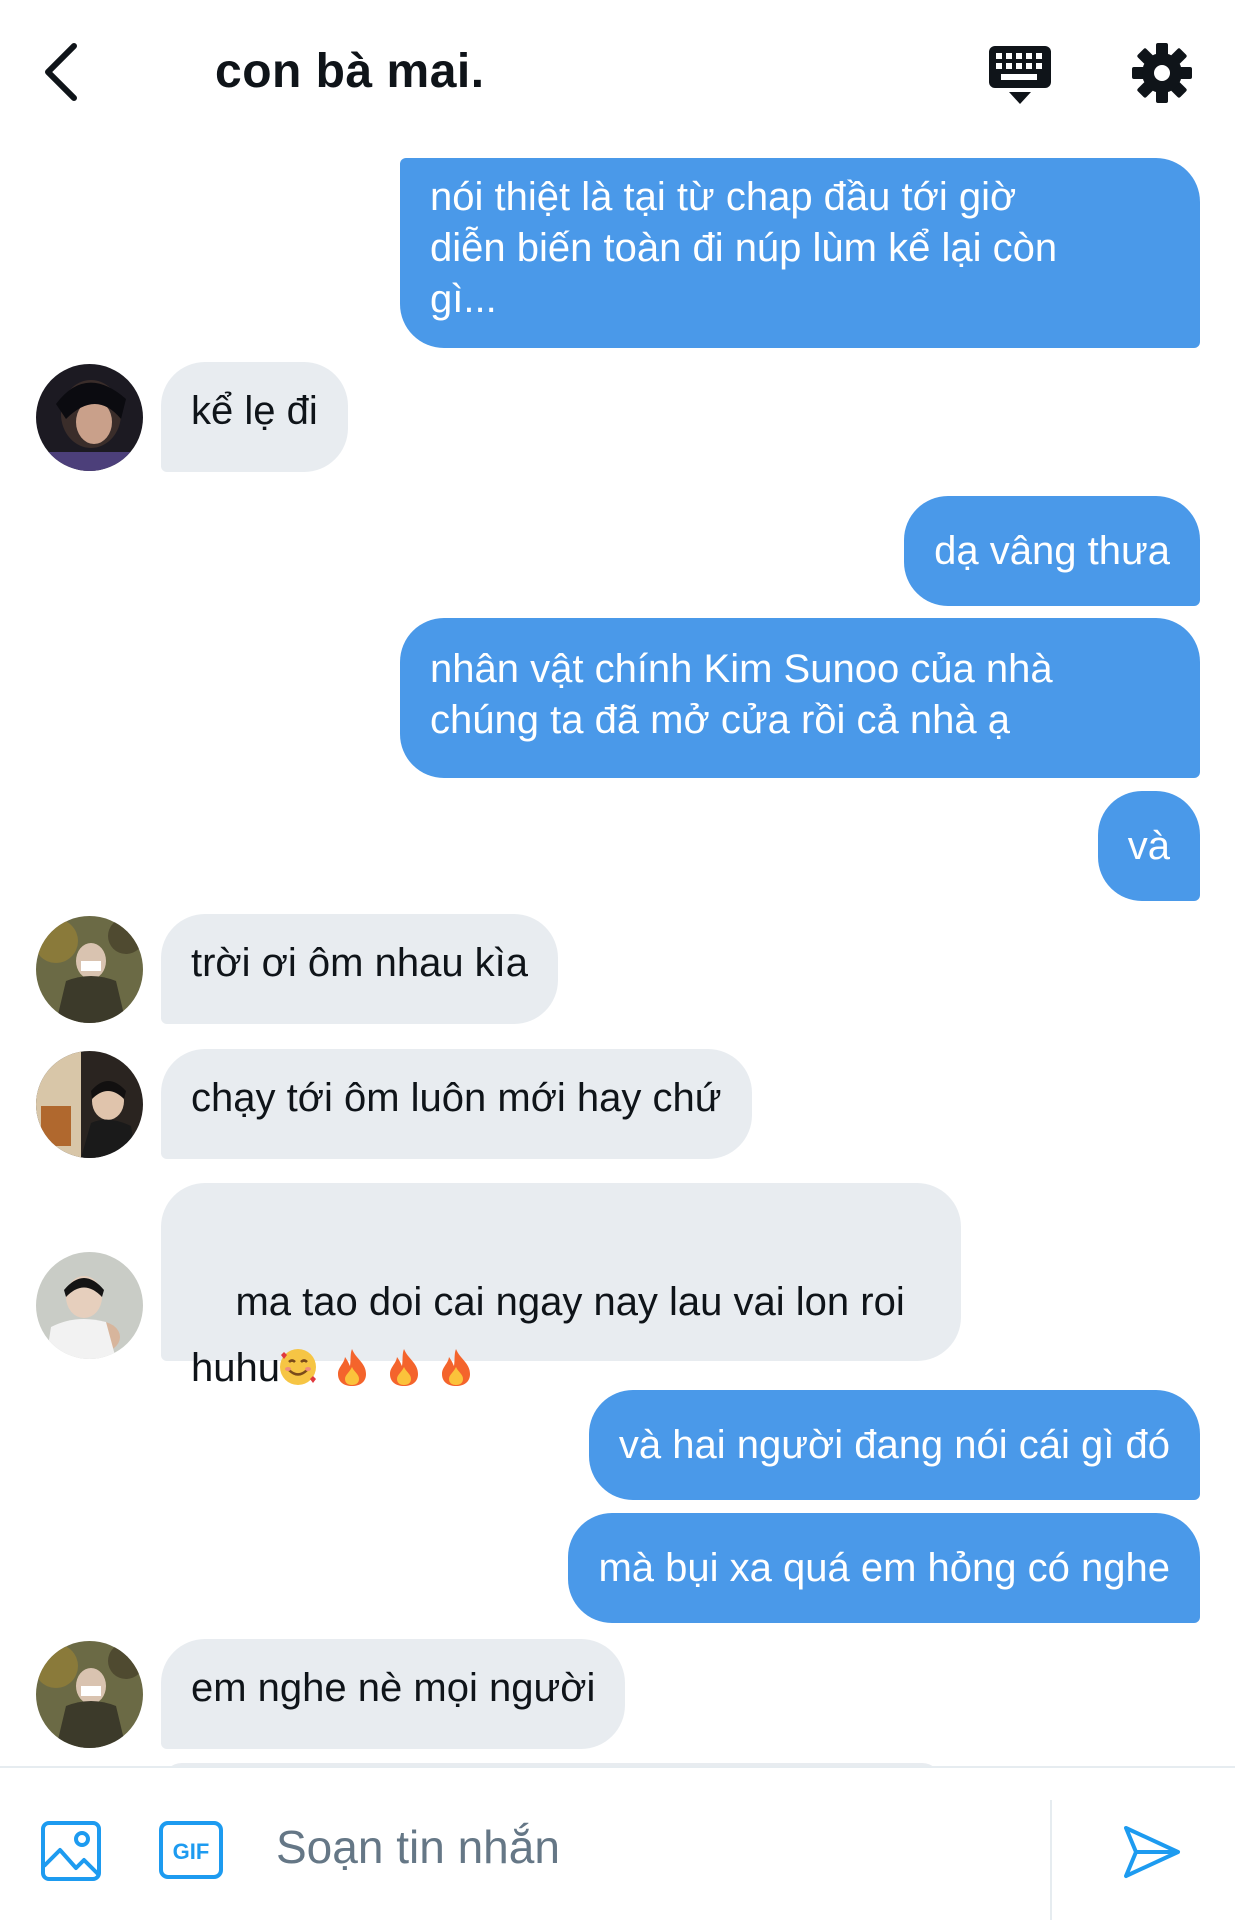  I want to click on smiling-face-with-hearts-icon, so click(297, 1367).